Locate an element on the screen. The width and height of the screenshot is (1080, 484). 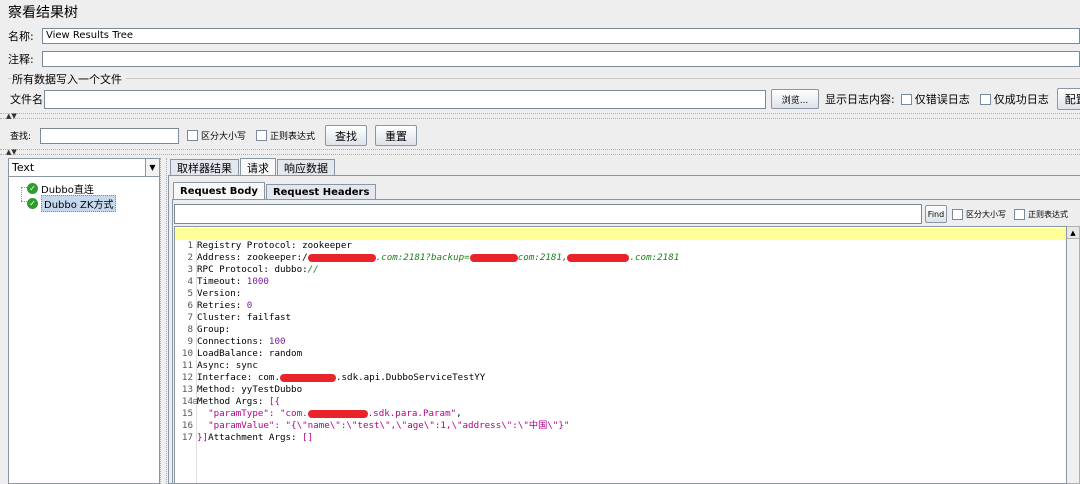
body-case-checkbox: 区分大小写 is located at coordinates (979, 214).